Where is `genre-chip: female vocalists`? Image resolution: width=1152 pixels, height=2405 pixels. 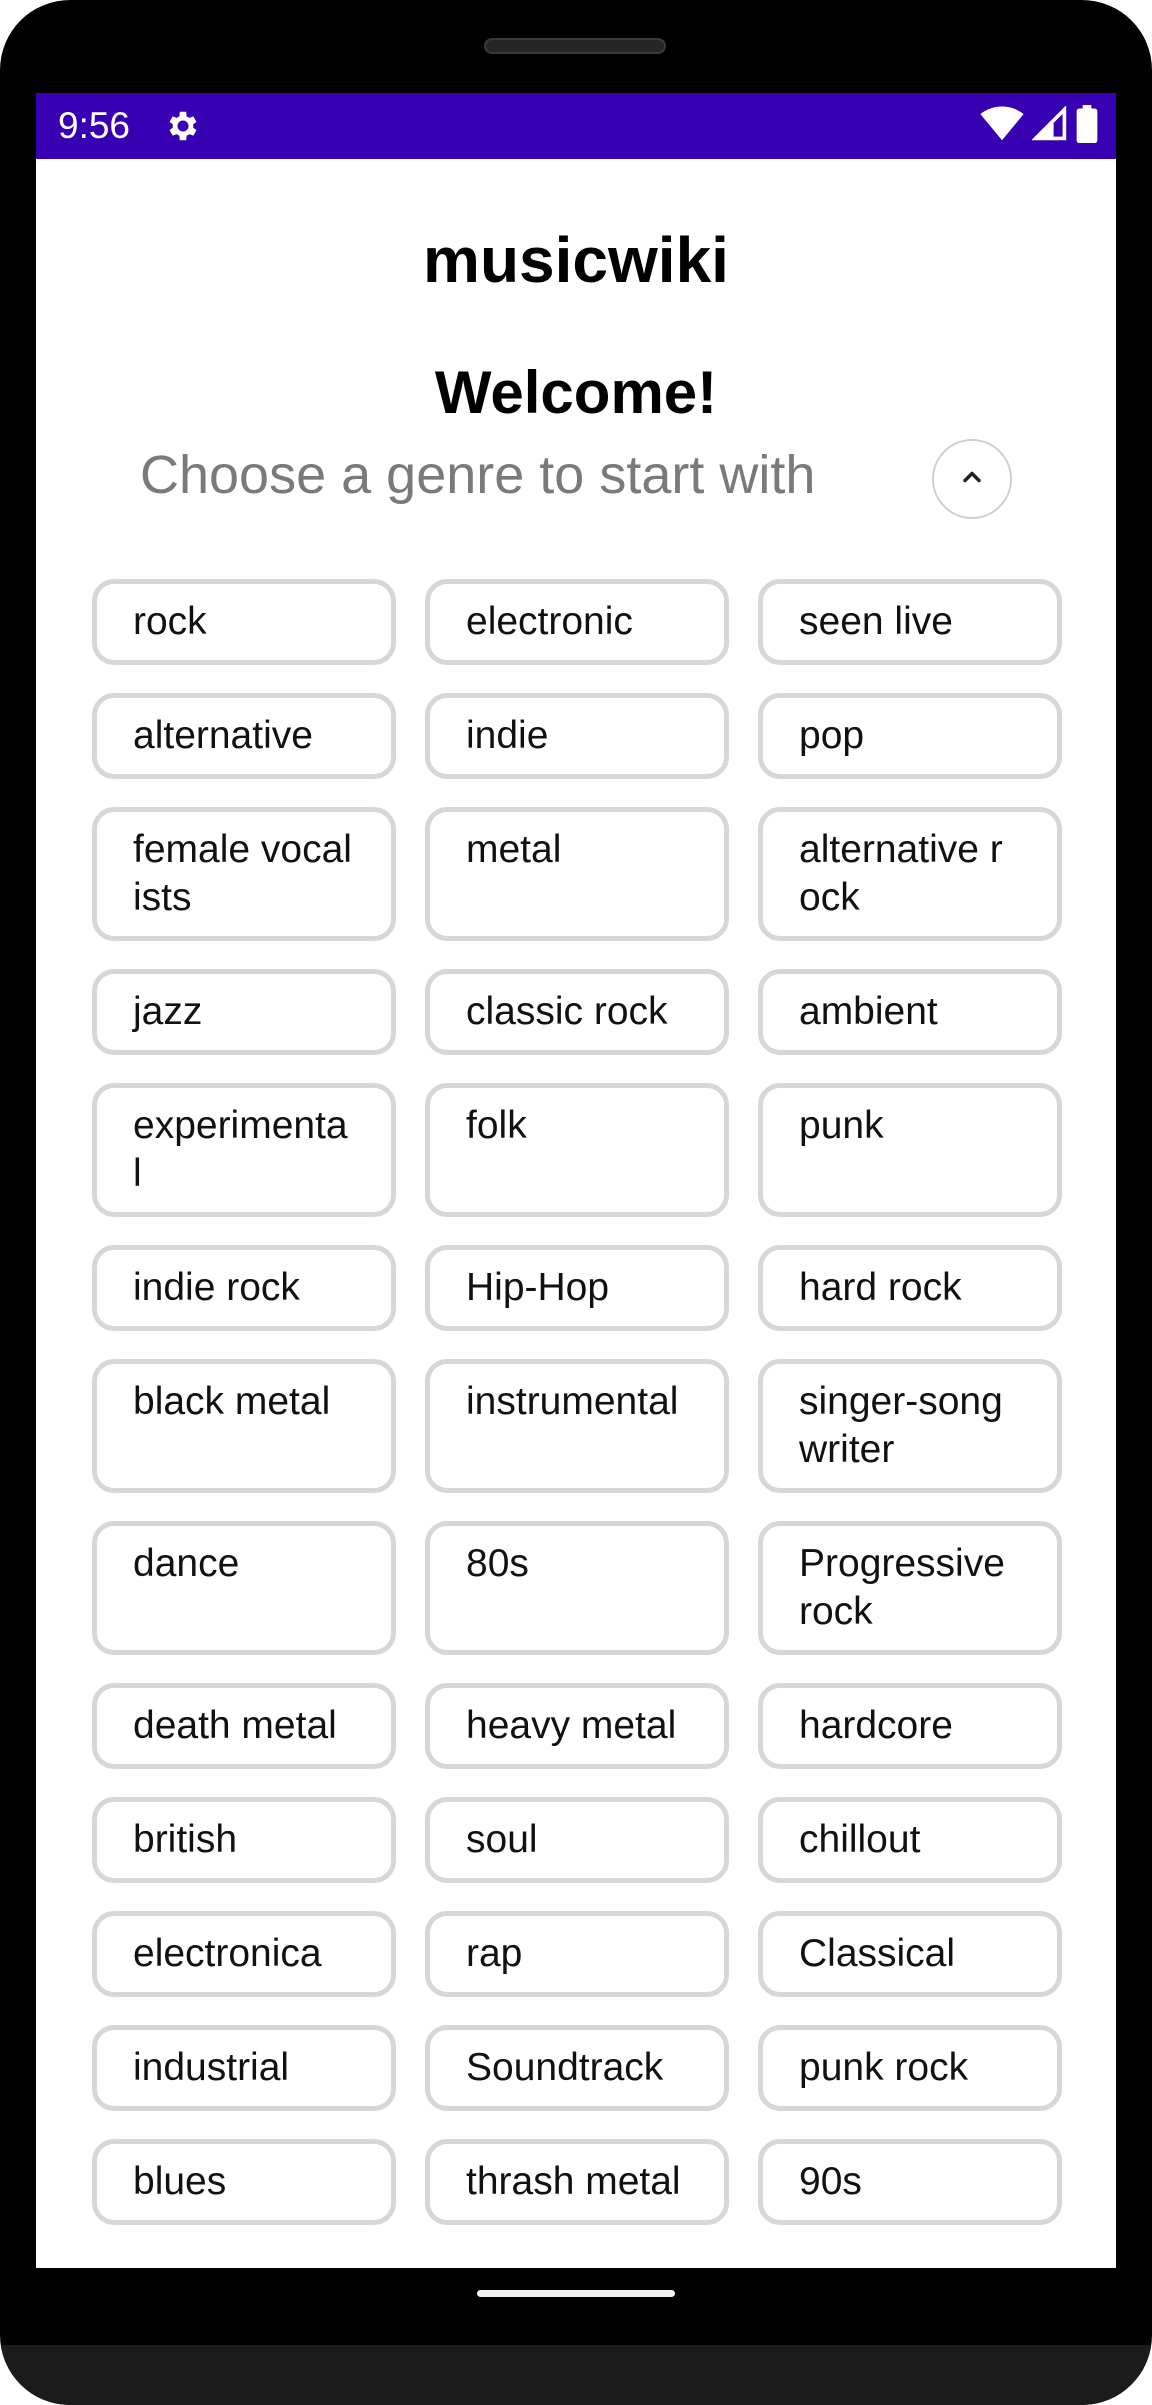 genre-chip: female vocalists is located at coordinates (244, 874).